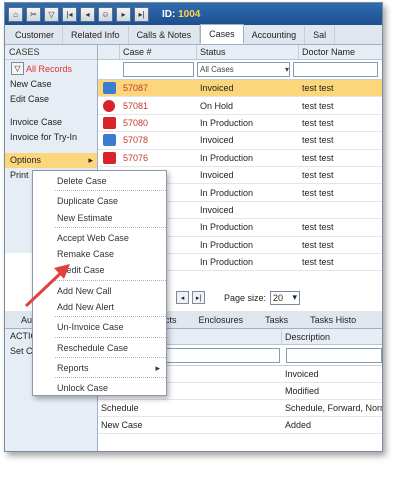  What do you see at coordinates (285, 297) in the screenshot?
I see `page-size-select: 20 ▾` at bounding box center [285, 297].